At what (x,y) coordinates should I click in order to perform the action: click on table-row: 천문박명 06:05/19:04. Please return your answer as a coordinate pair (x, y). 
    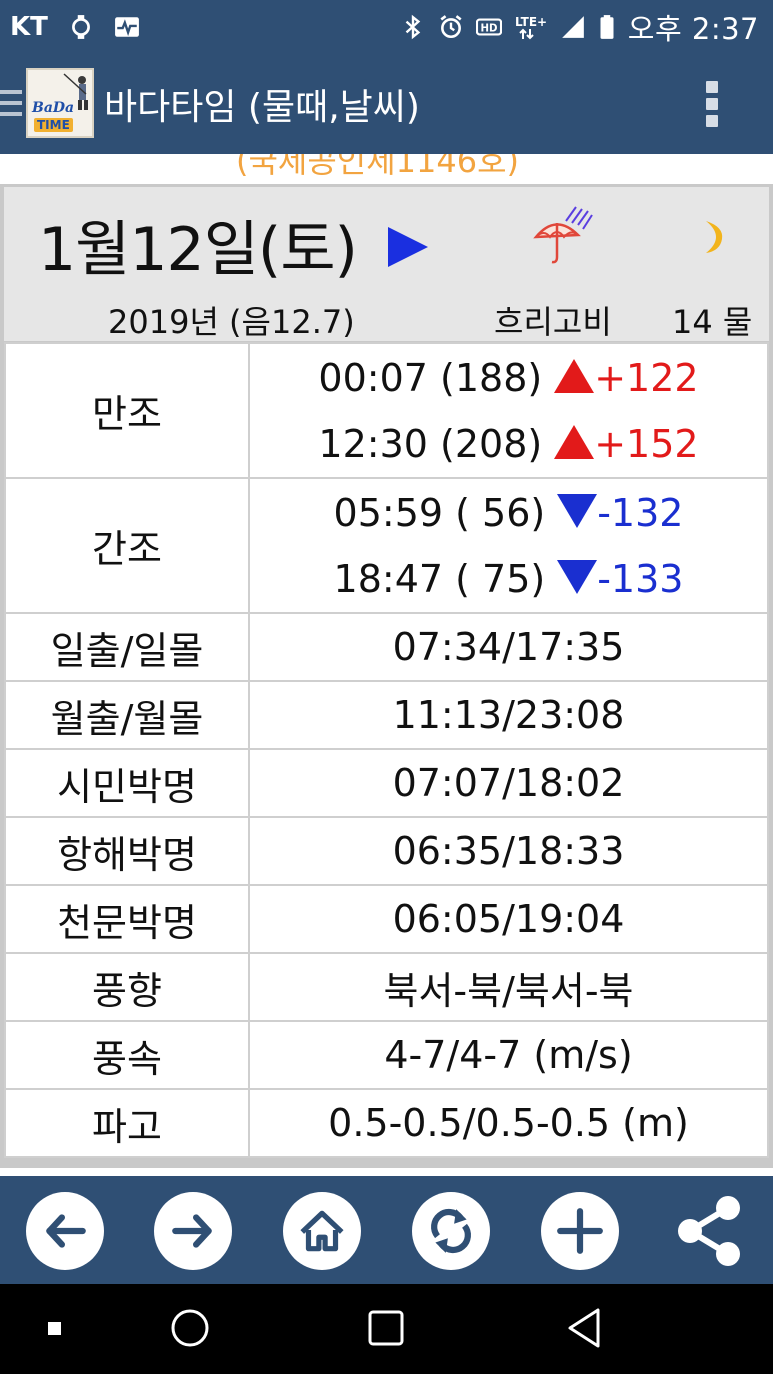
    Looking at the image, I should click on (386, 919).